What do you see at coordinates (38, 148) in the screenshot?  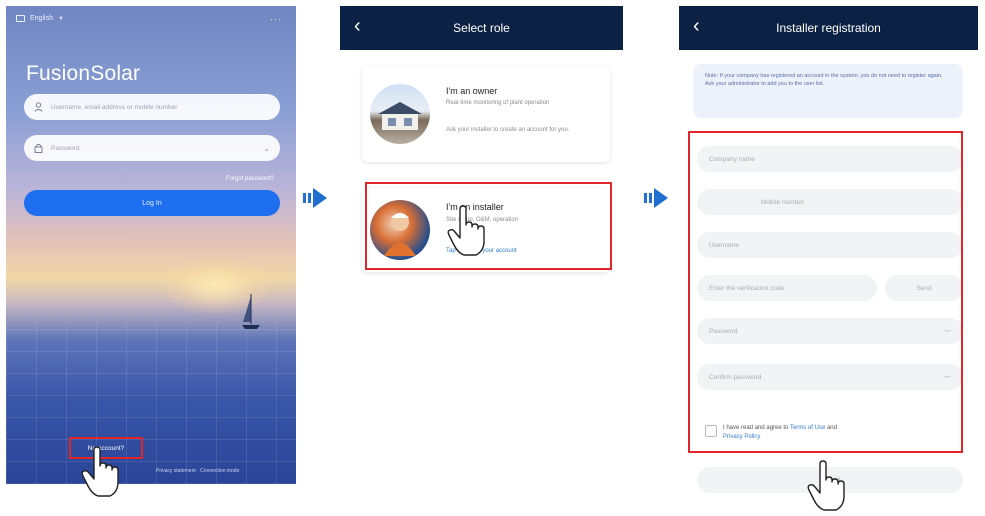 I see `lock-icon` at bounding box center [38, 148].